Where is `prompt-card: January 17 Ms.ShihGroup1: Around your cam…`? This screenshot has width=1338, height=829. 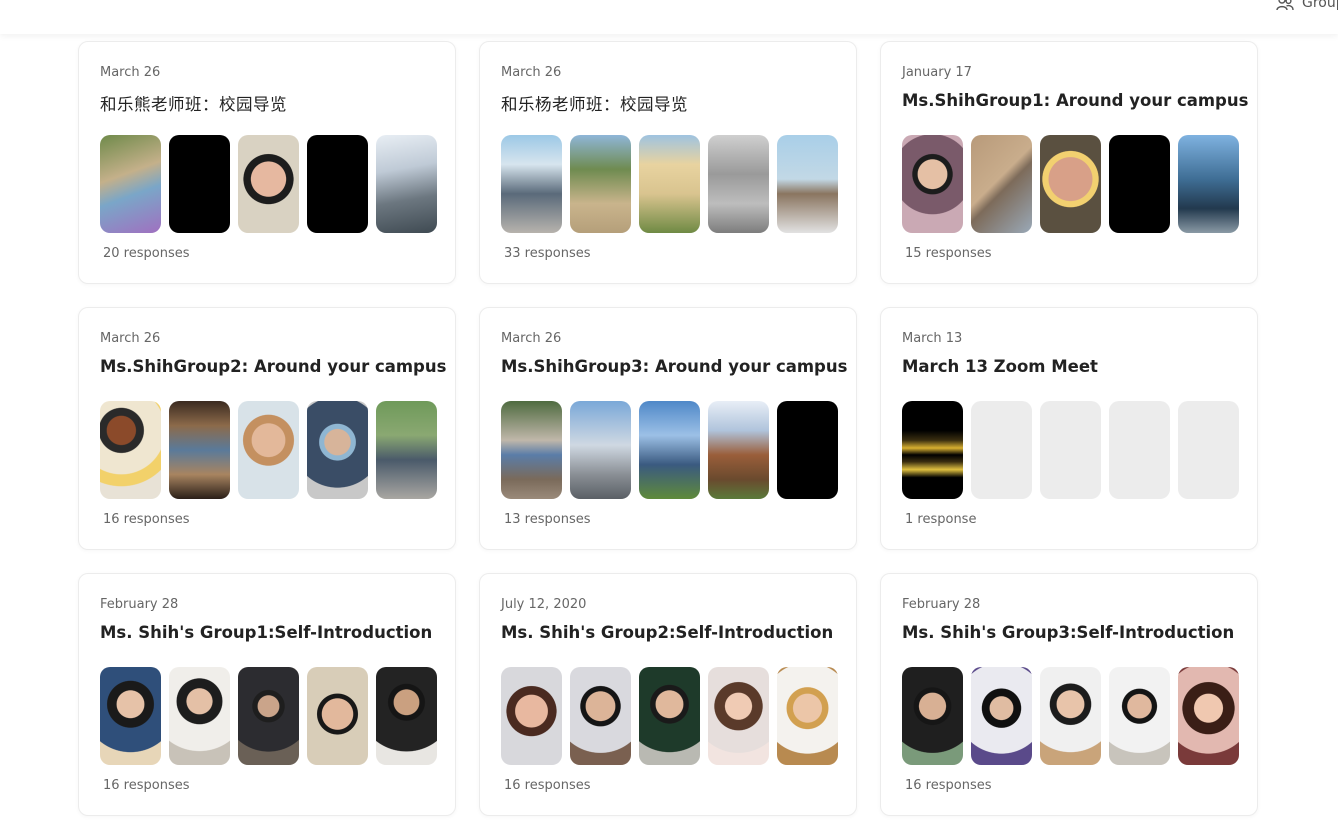 prompt-card: January 17 Ms.ShihGroup1: Around your cam… is located at coordinates (1069, 162).